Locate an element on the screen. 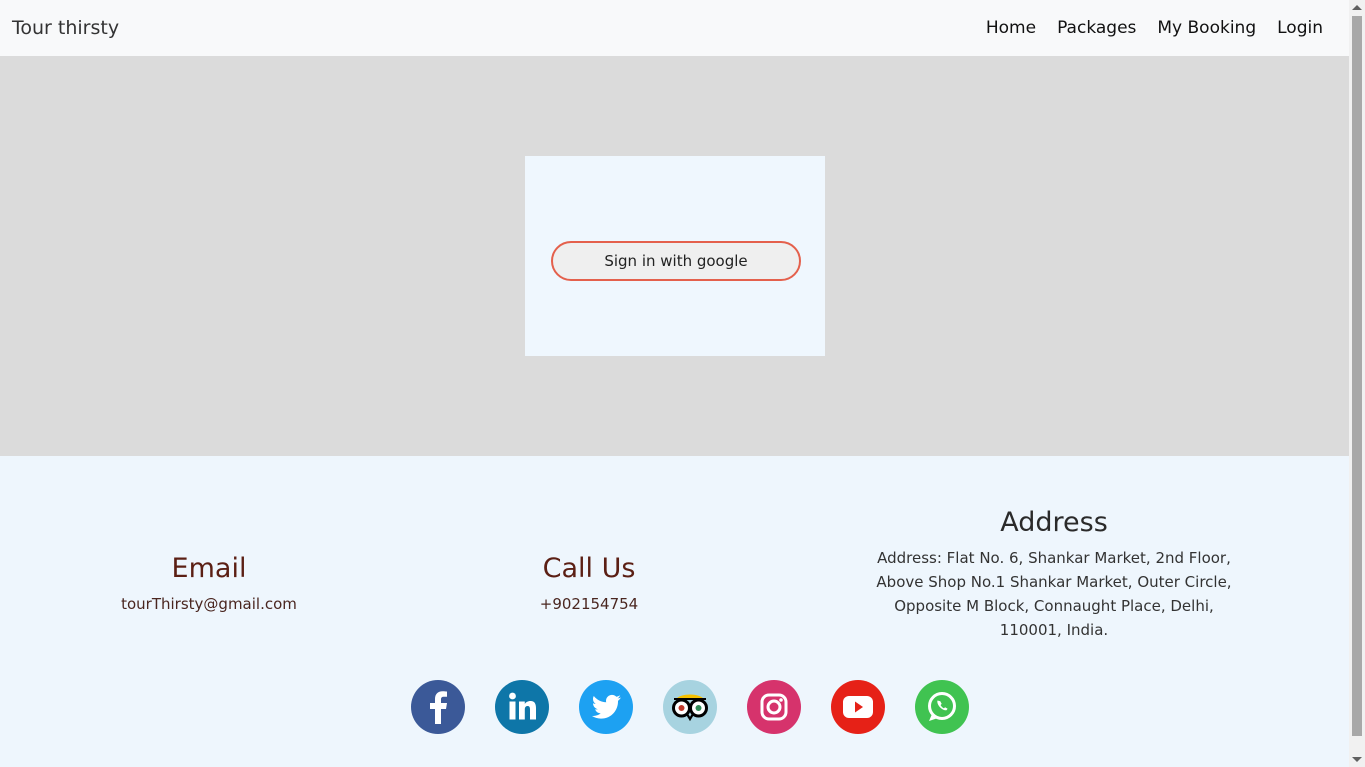  whatsapp-icon is located at coordinates (942, 707).